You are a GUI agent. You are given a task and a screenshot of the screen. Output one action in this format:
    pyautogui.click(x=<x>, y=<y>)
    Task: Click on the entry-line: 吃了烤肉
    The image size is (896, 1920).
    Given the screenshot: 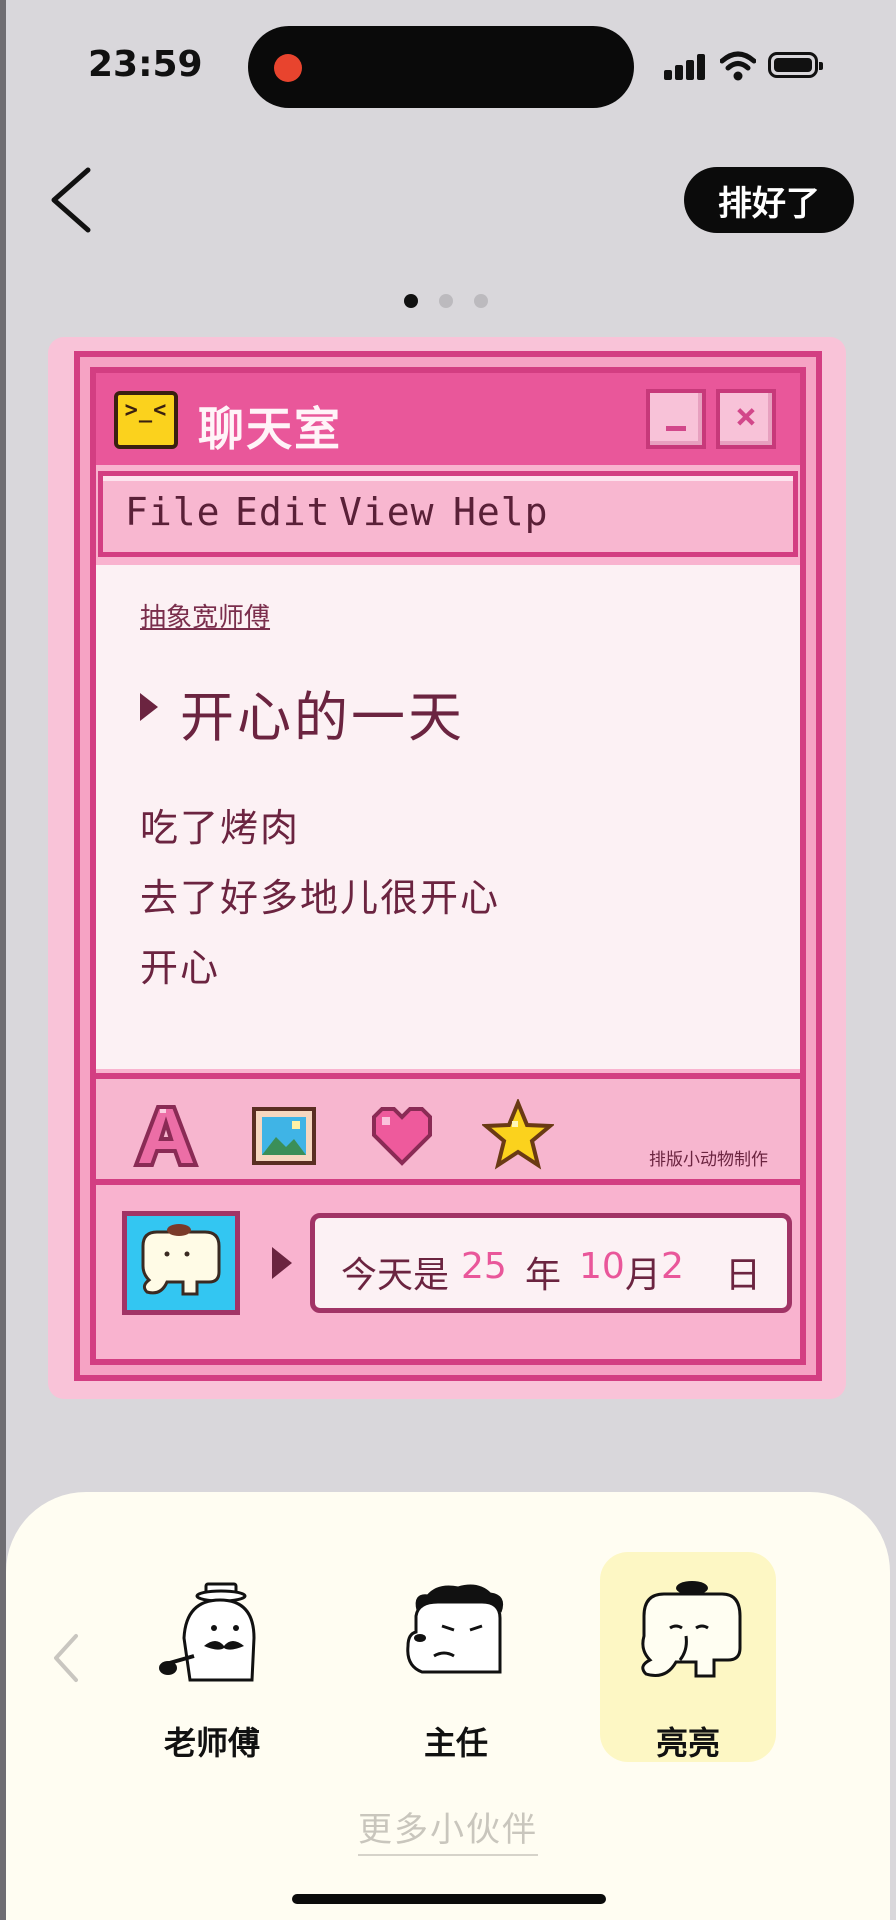 What is the action you would take?
    pyautogui.click(x=220, y=828)
    